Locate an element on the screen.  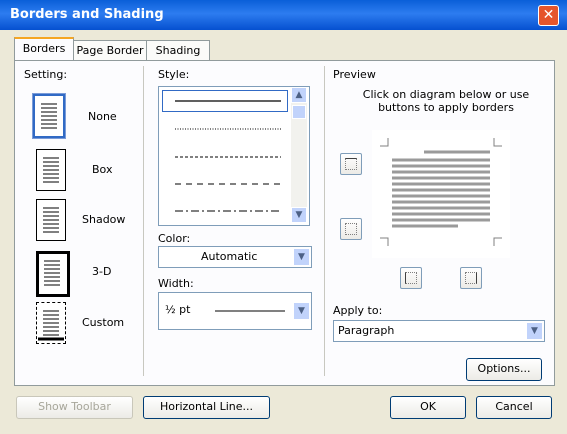
right-border-icon is located at coordinates (471, 278).